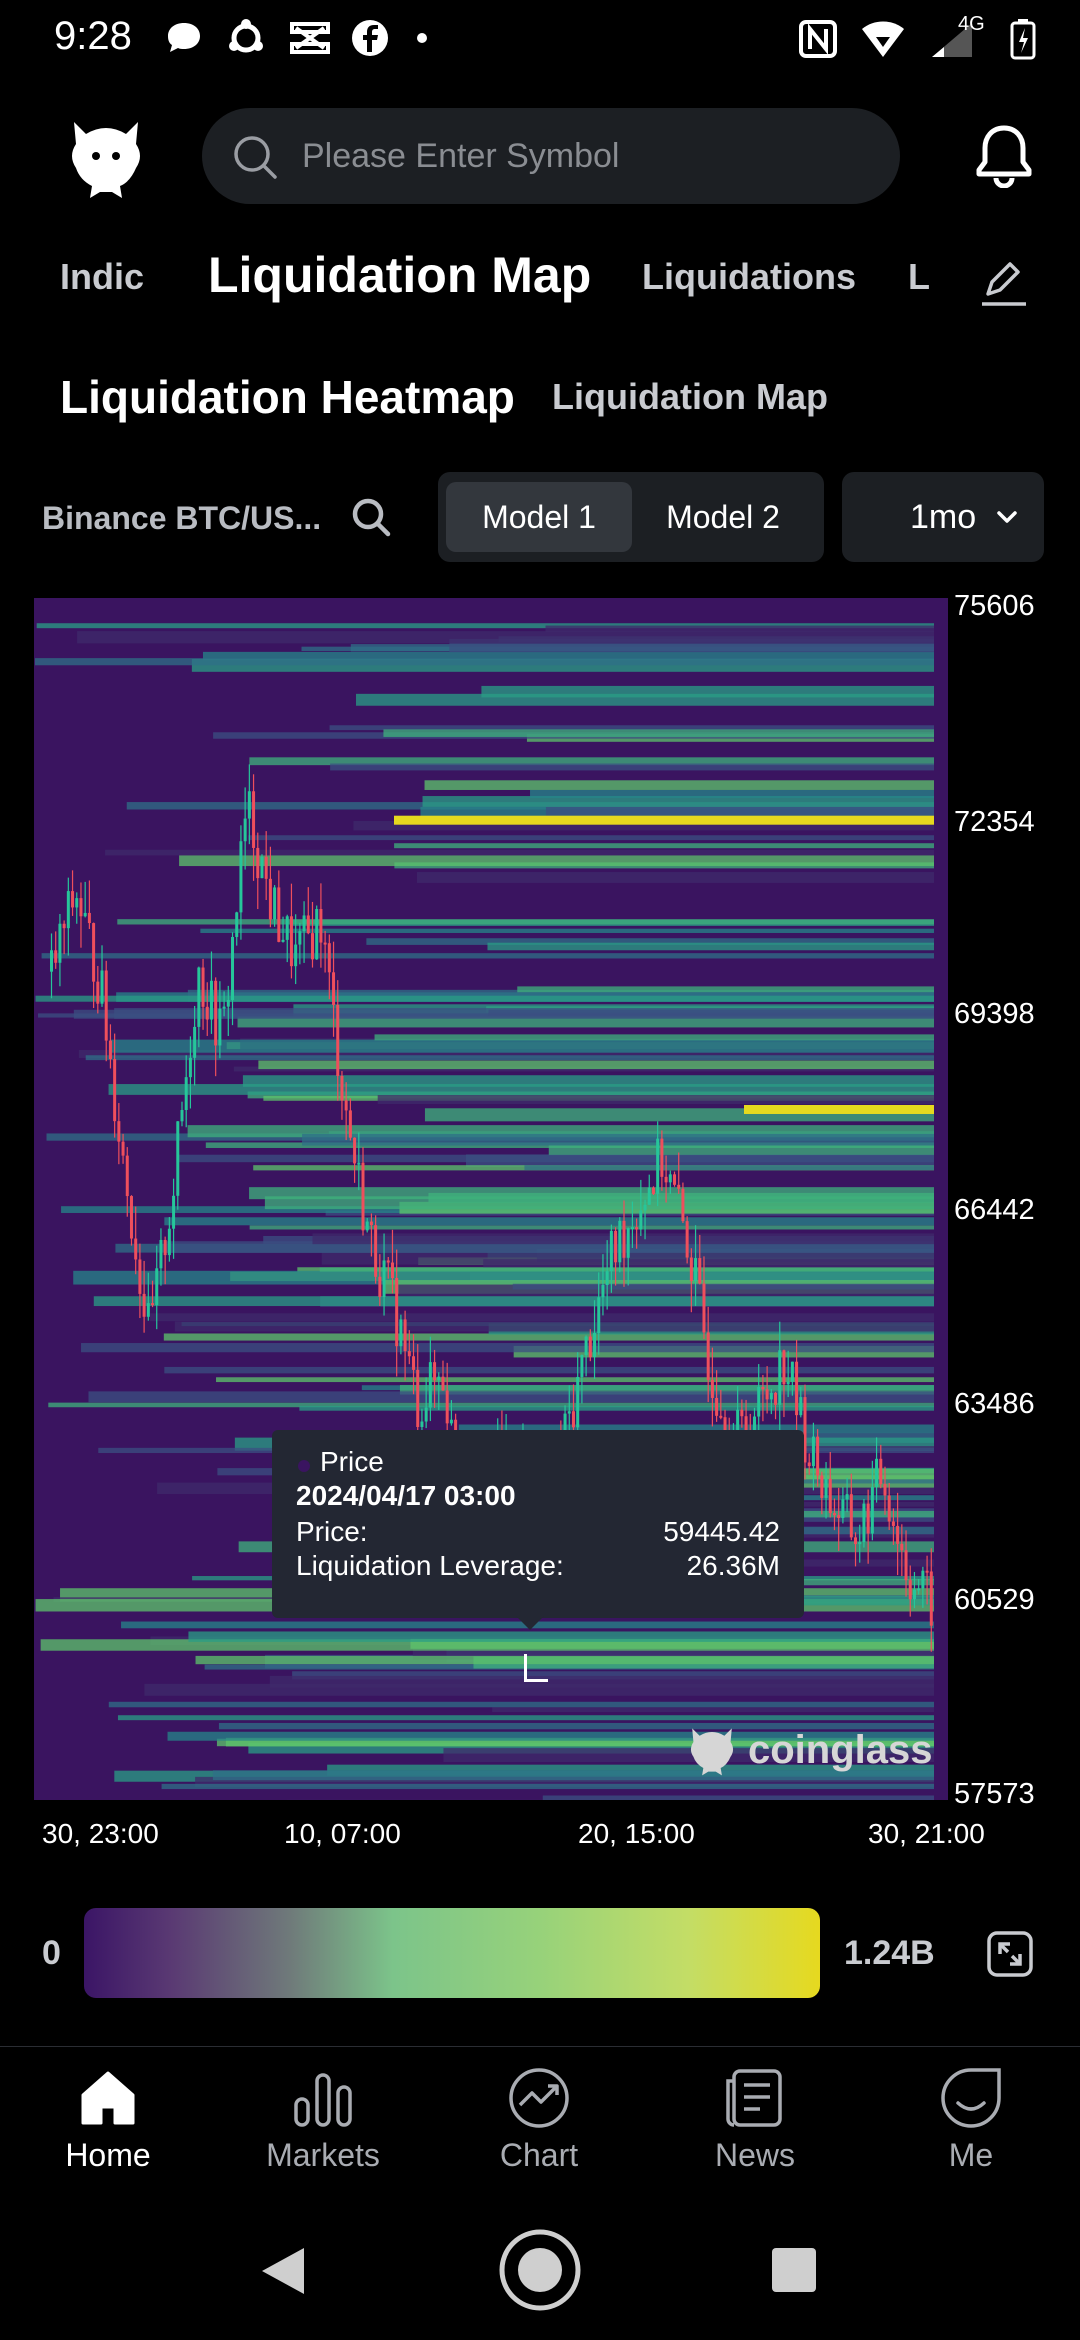 This screenshot has height=2340, width=1080. Describe the element at coordinates (530, 1623) in the screenshot. I see `tooltip-pointer` at that location.